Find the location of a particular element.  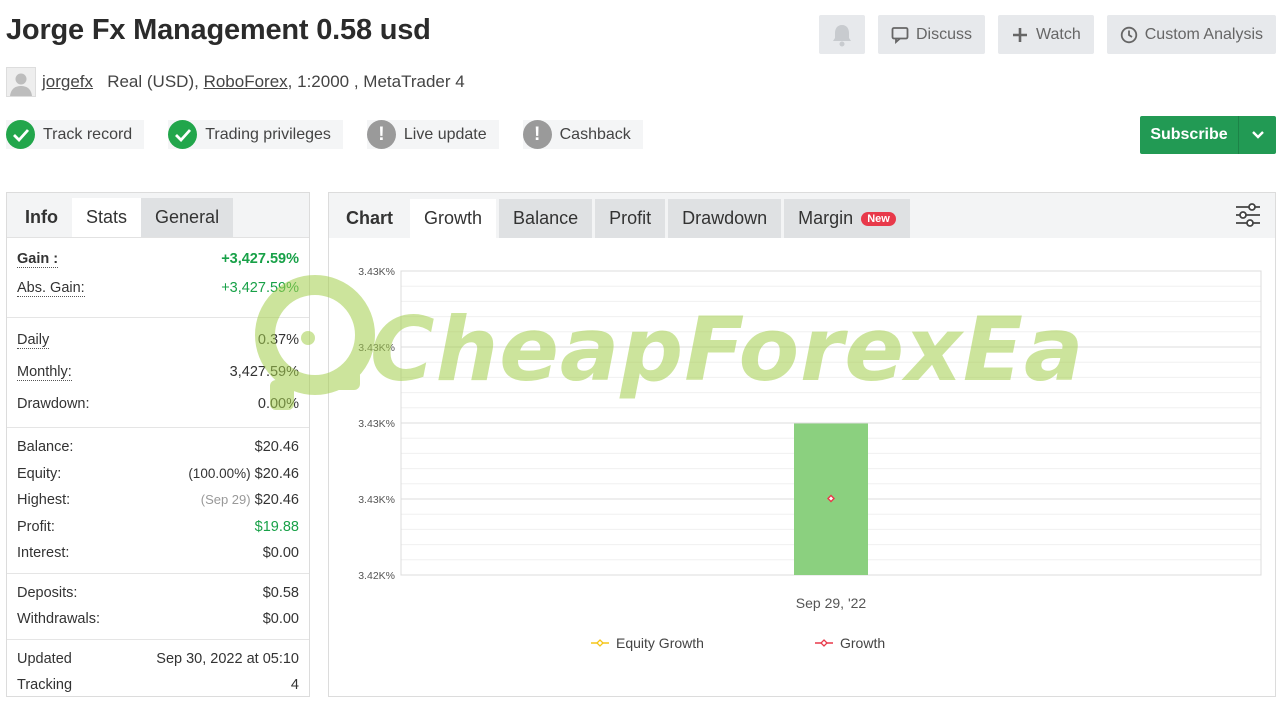

tab-drawdown: Drawdown is located at coordinates (725, 218).